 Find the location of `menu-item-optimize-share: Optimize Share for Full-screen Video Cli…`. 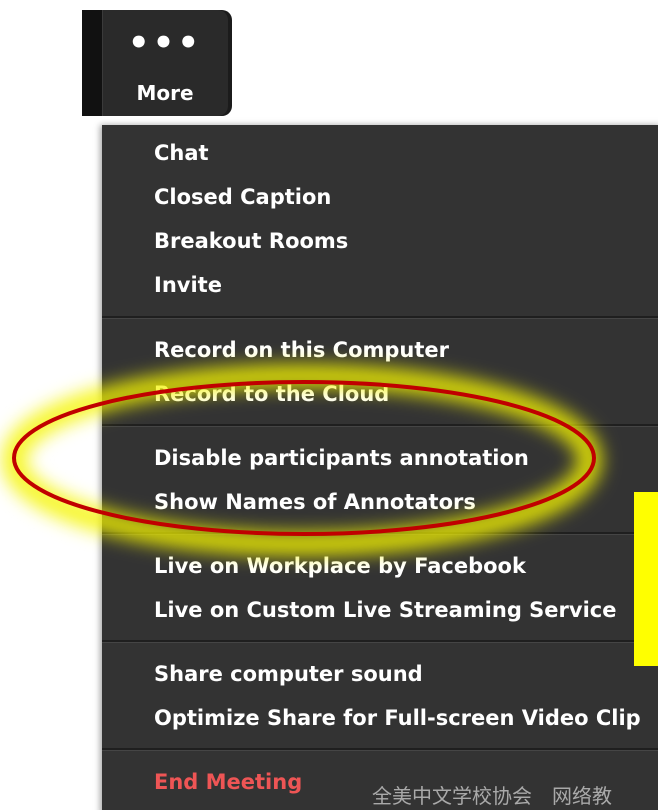

menu-item-optimize-share: Optimize Share for Full-screen Video Cli… is located at coordinates (397, 718).